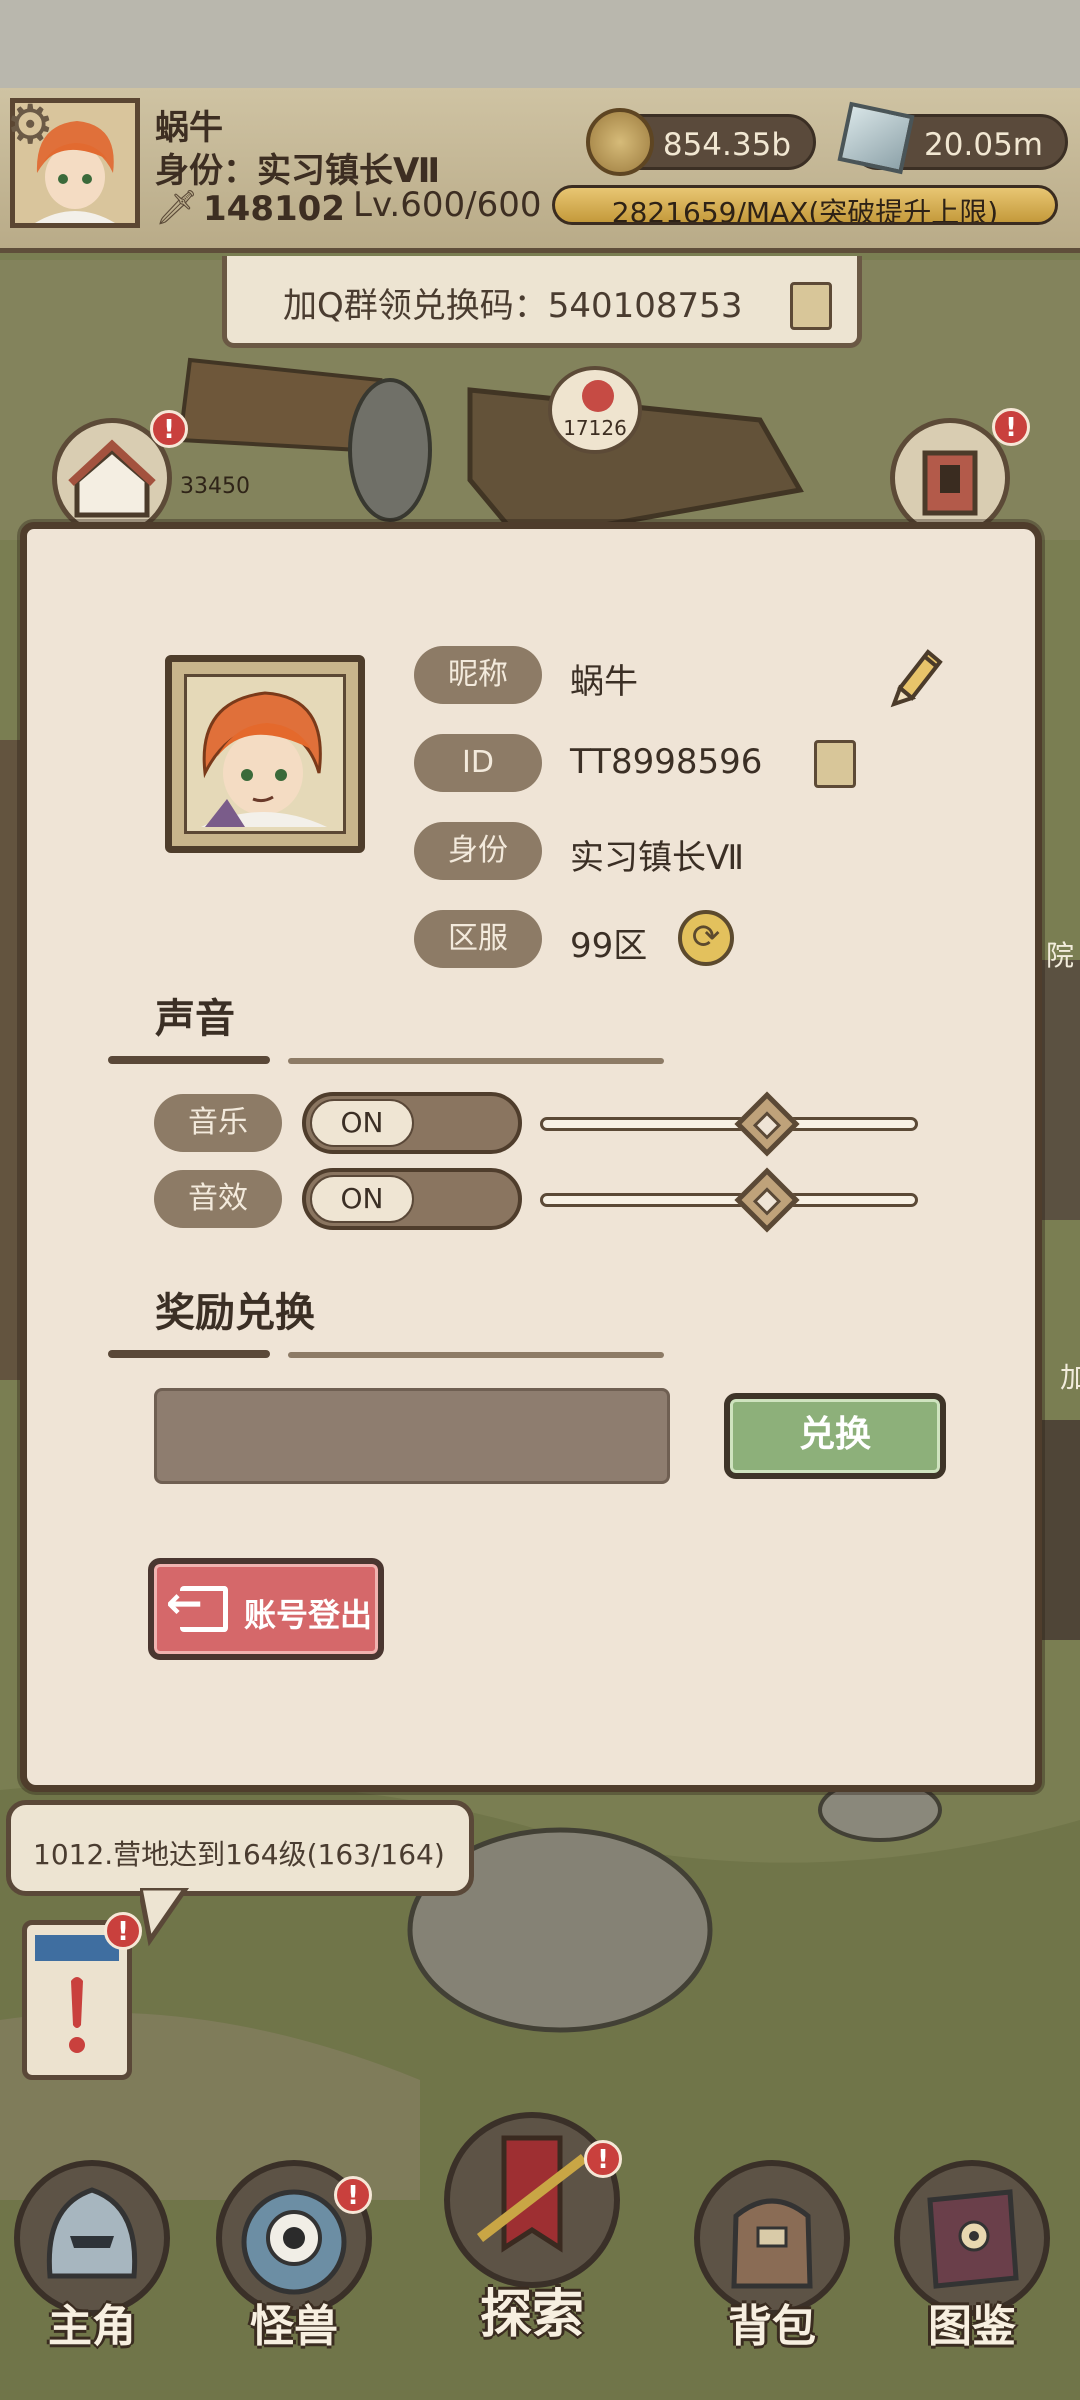 Image resolution: width=1080 pixels, height=2400 pixels. I want to click on sword-icon: 🗡, so click(177, 208).